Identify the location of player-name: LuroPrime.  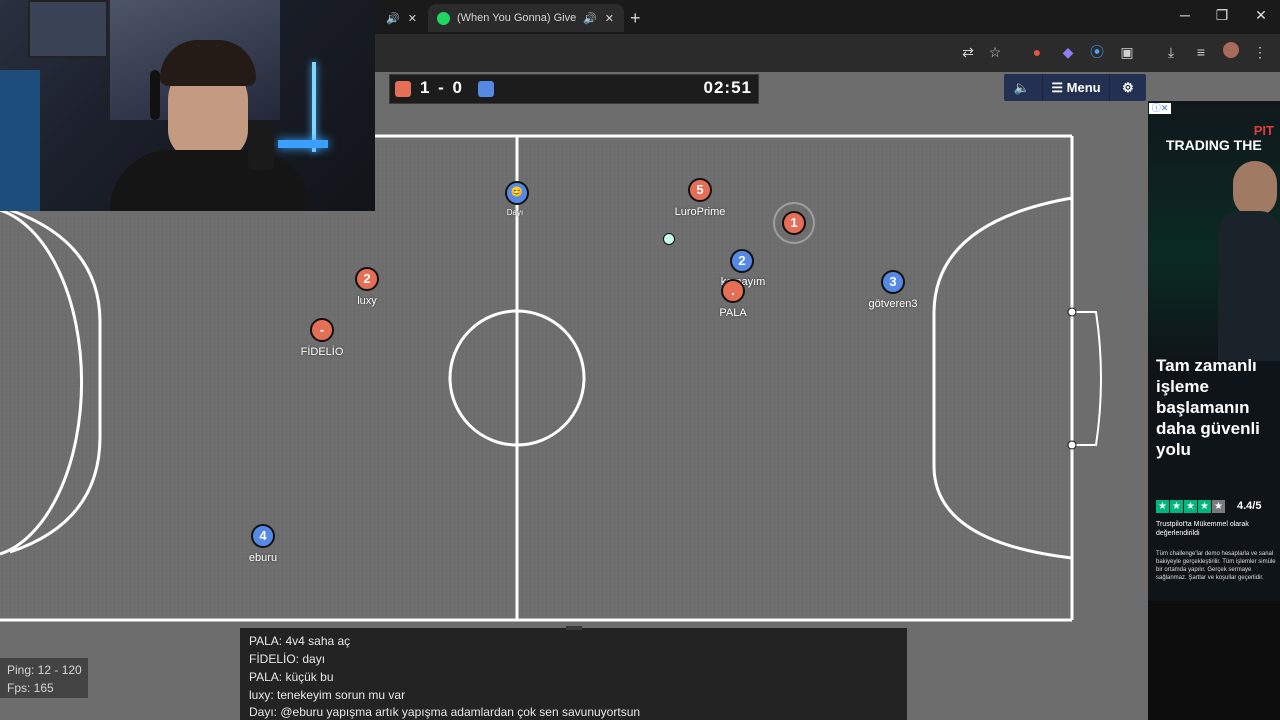
(700, 212).